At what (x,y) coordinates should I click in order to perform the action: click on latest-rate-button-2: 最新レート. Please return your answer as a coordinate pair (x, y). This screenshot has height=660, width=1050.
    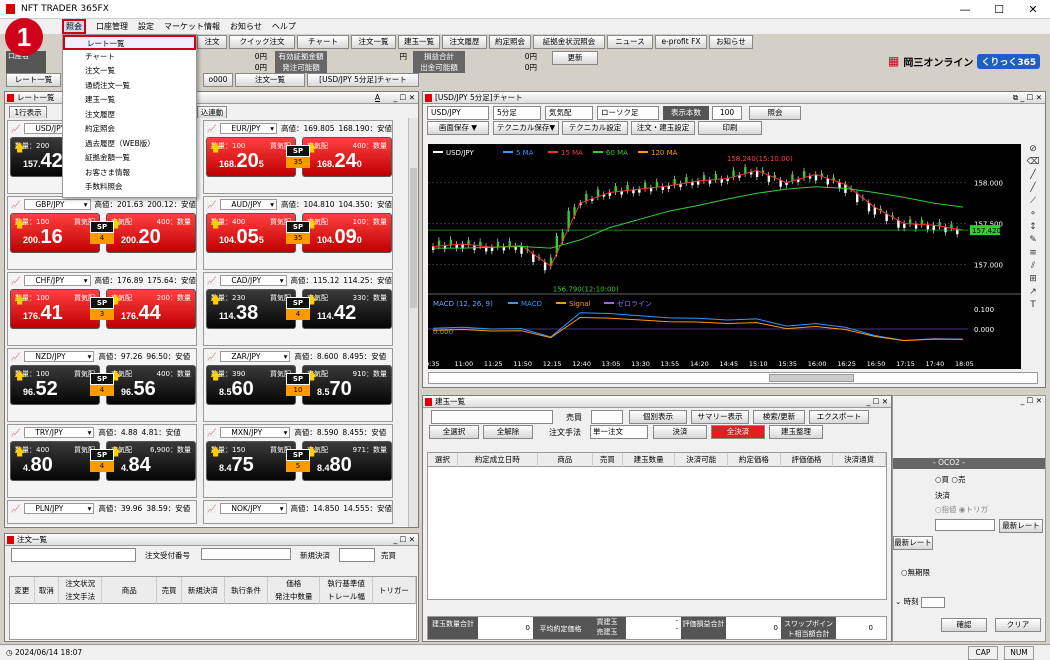
    Looking at the image, I should click on (913, 543).